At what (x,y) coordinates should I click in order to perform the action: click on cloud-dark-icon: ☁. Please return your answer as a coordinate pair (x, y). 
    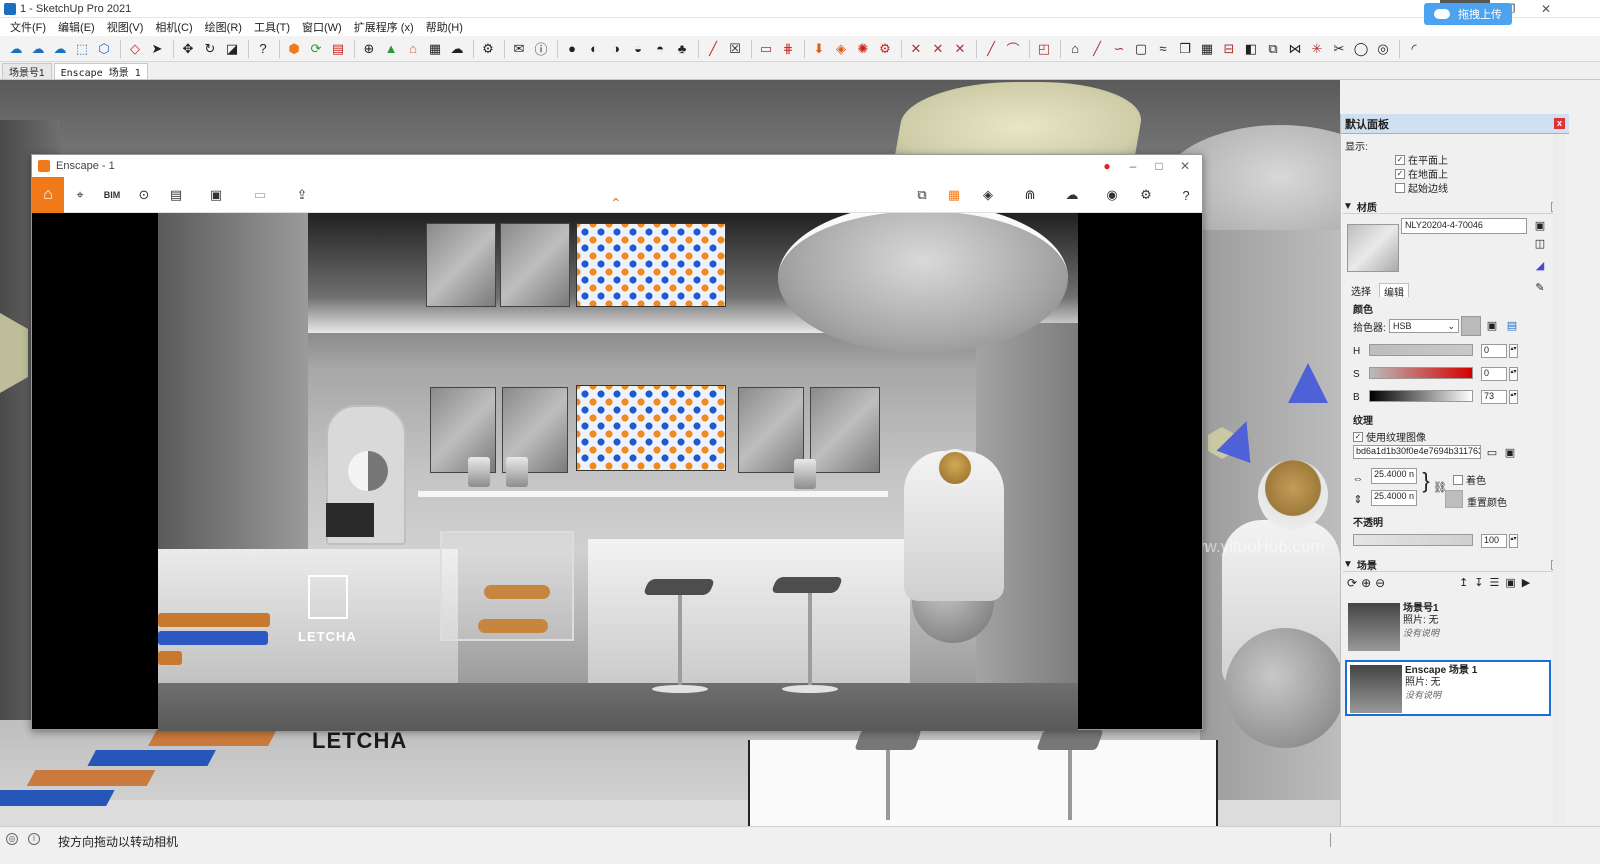
    Looking at the image, I should click on (457, 49).